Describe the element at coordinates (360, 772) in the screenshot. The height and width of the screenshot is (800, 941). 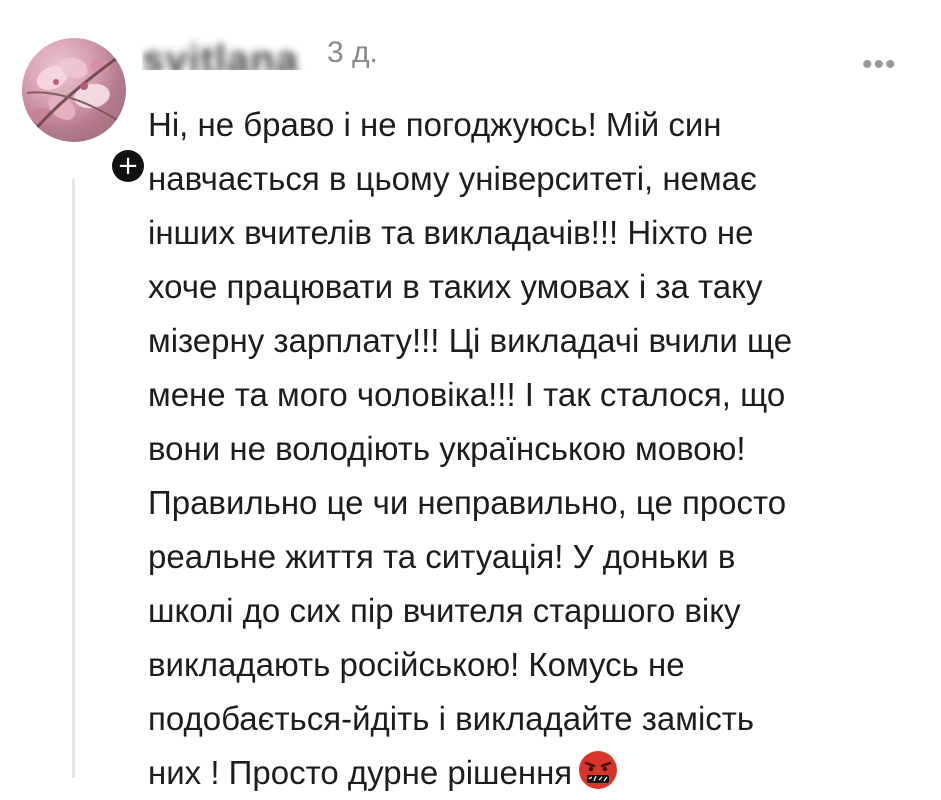
I see `comment-line: них ! Просто дурне рішення` at that location.